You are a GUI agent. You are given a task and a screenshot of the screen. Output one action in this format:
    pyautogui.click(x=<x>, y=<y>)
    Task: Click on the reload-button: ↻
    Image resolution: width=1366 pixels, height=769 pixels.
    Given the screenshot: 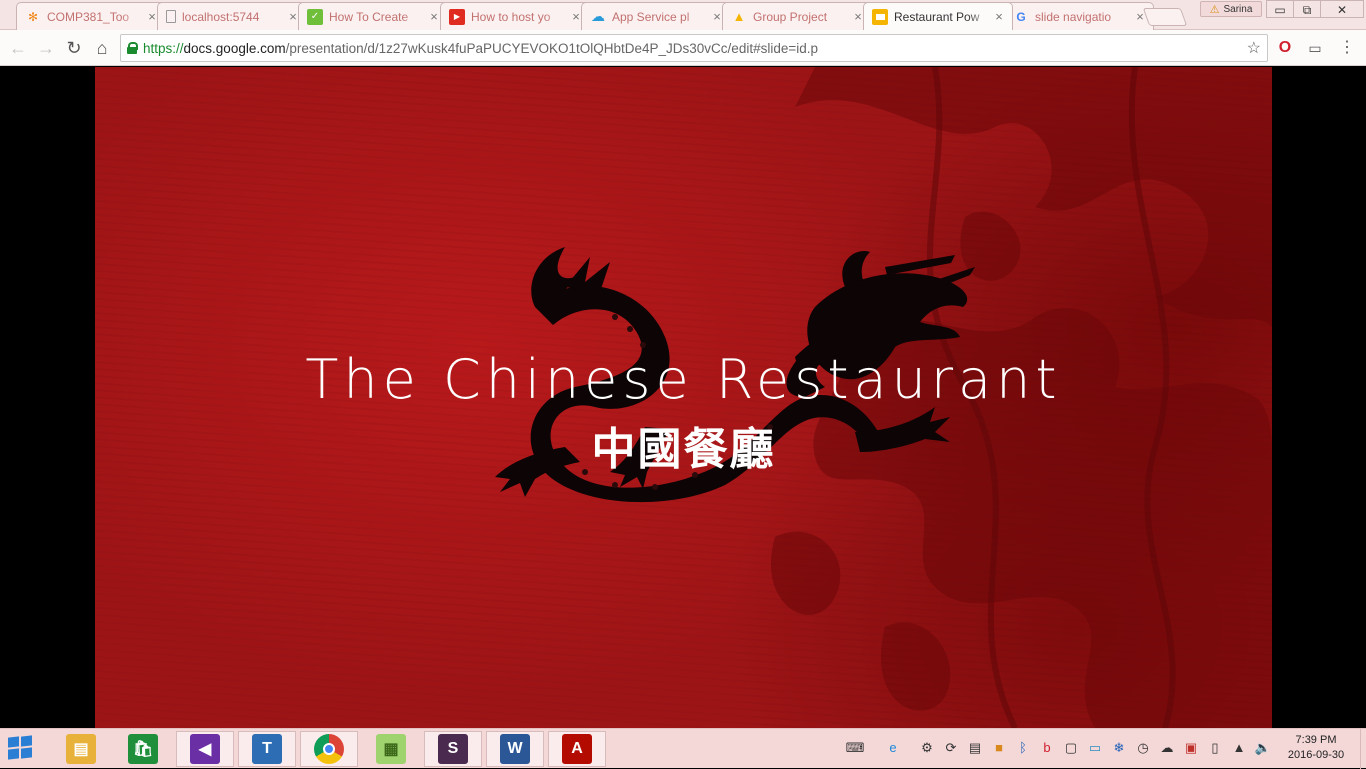 What is the action you would take?
    pyautogui.click(x=74, y=48)
    